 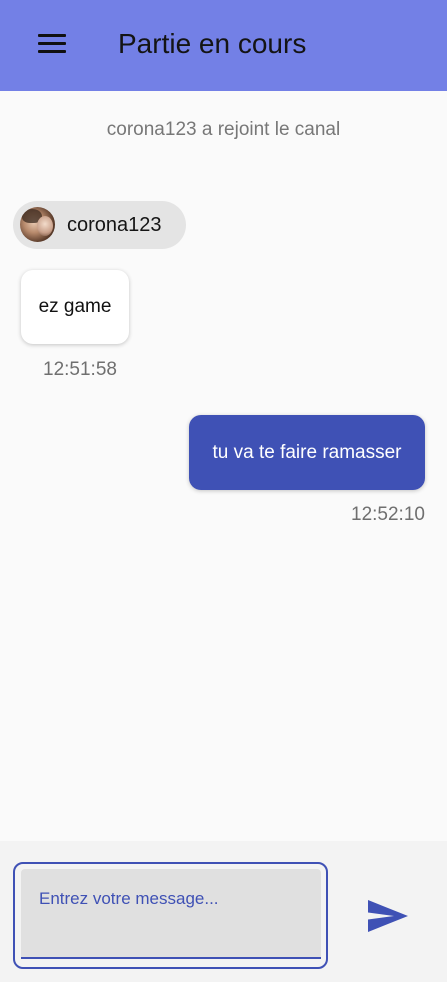 I want to click on incoming-message-bubble: ez game, so click(x=75, y=307).